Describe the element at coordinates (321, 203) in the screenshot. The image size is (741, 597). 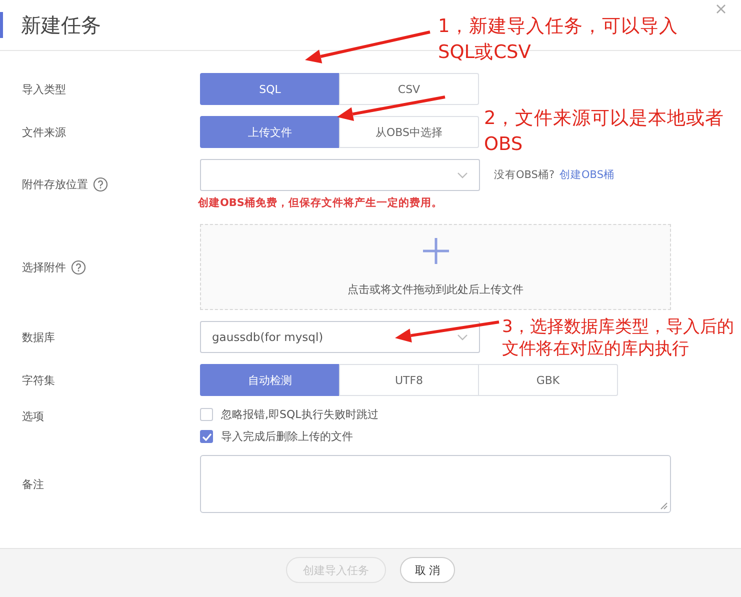
I see `warning-text: 创建OBS桶免费，但保存文件将产生一定的费用。` at that location.